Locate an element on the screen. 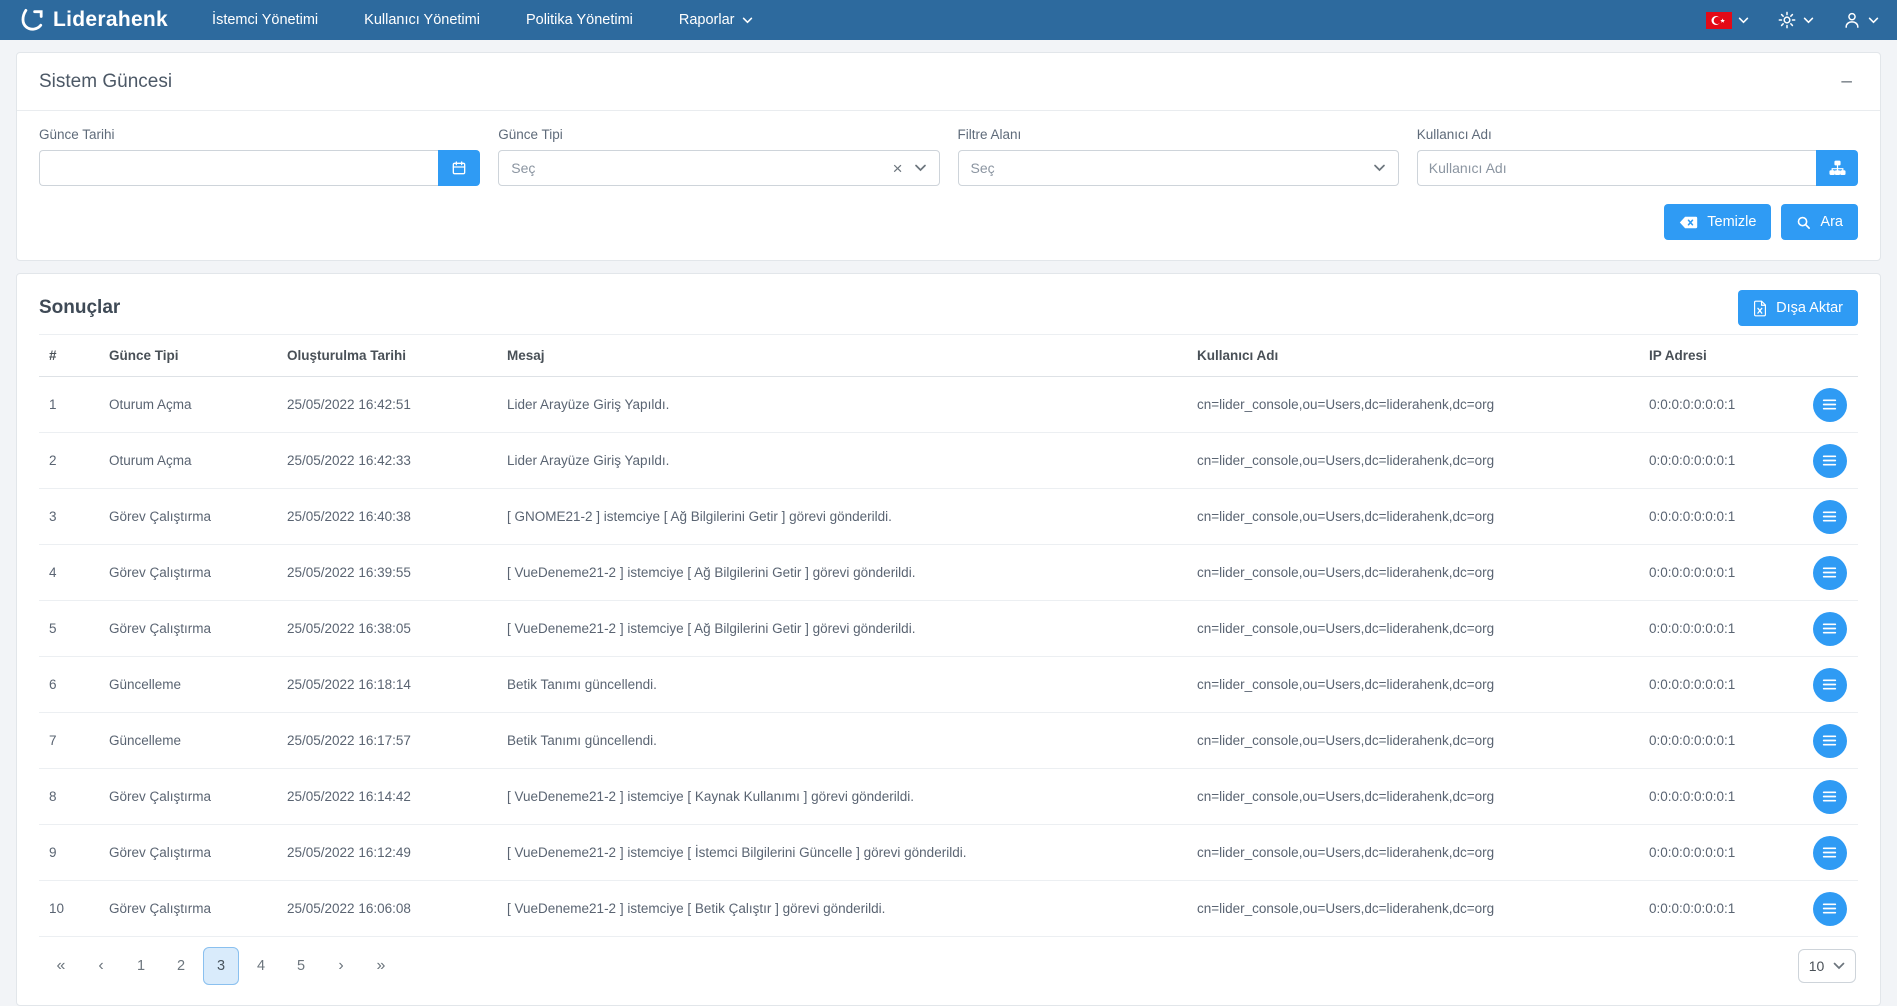 This screenshot has height=1006, width=1897. nav-item-3: Politika Yönetimi is located at coordinates (579, 20).